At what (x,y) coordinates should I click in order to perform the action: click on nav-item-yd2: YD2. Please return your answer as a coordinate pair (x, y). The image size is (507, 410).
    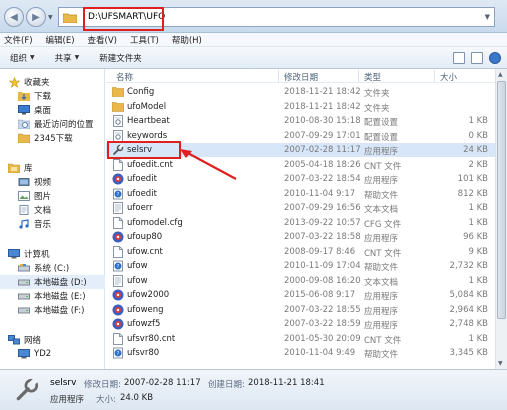
    Looking at the image, I should click on (52, 354).